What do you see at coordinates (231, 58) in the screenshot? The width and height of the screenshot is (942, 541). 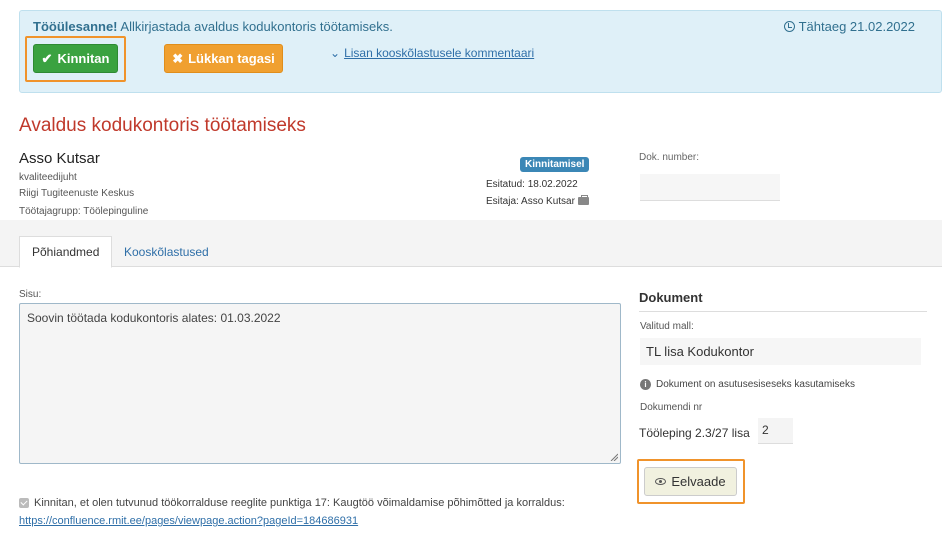 I see `reject-label: Lükkan tagasi` at bounding box center [231, 58].